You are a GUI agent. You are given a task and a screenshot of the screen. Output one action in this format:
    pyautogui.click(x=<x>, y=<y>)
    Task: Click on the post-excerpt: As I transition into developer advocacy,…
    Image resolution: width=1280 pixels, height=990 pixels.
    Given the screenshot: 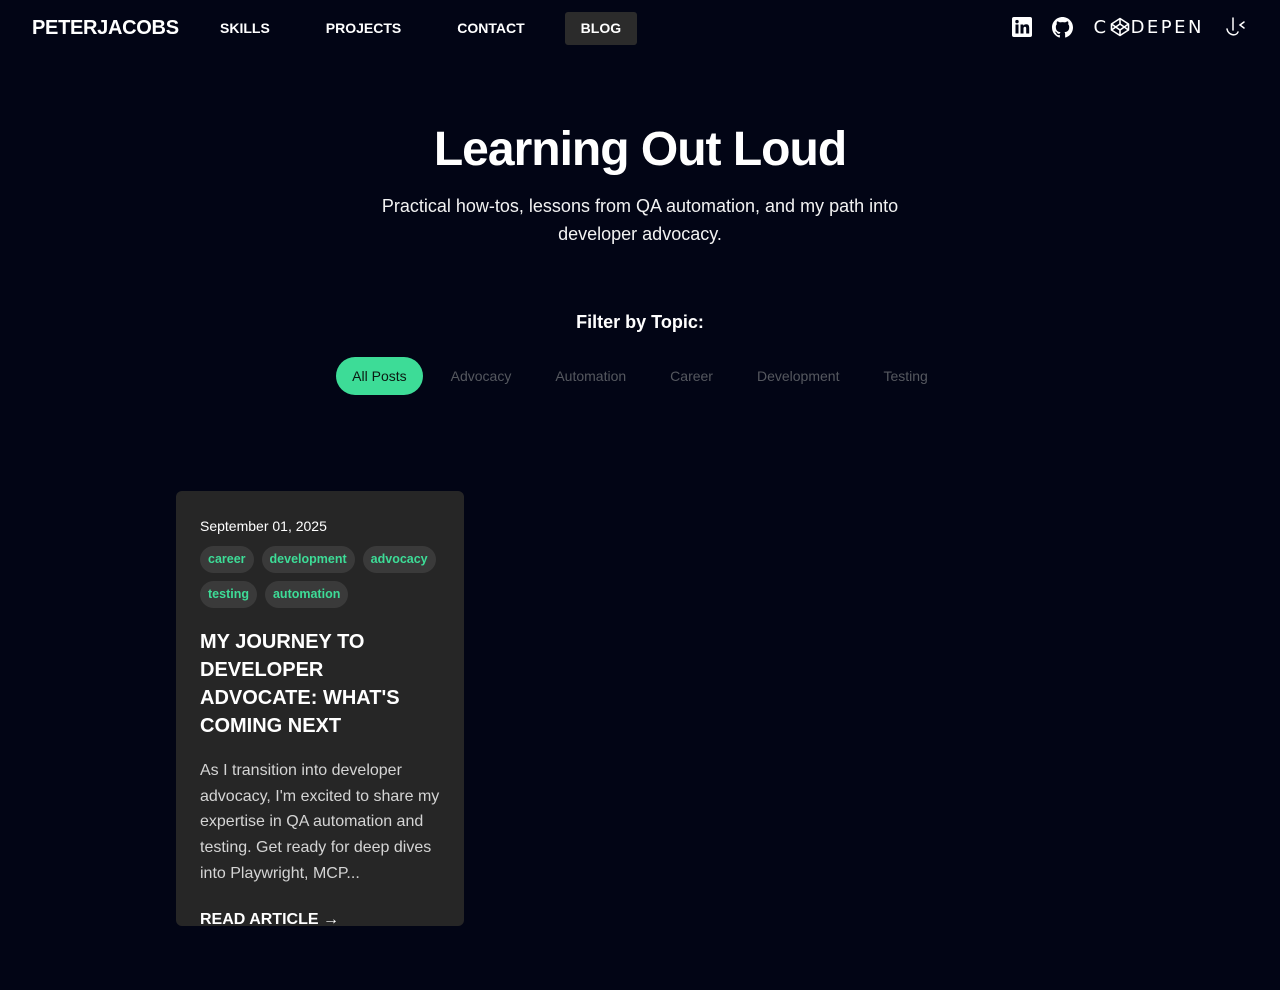 What is the action you would take?
    pyautogui.click(x=320, y=822)
    